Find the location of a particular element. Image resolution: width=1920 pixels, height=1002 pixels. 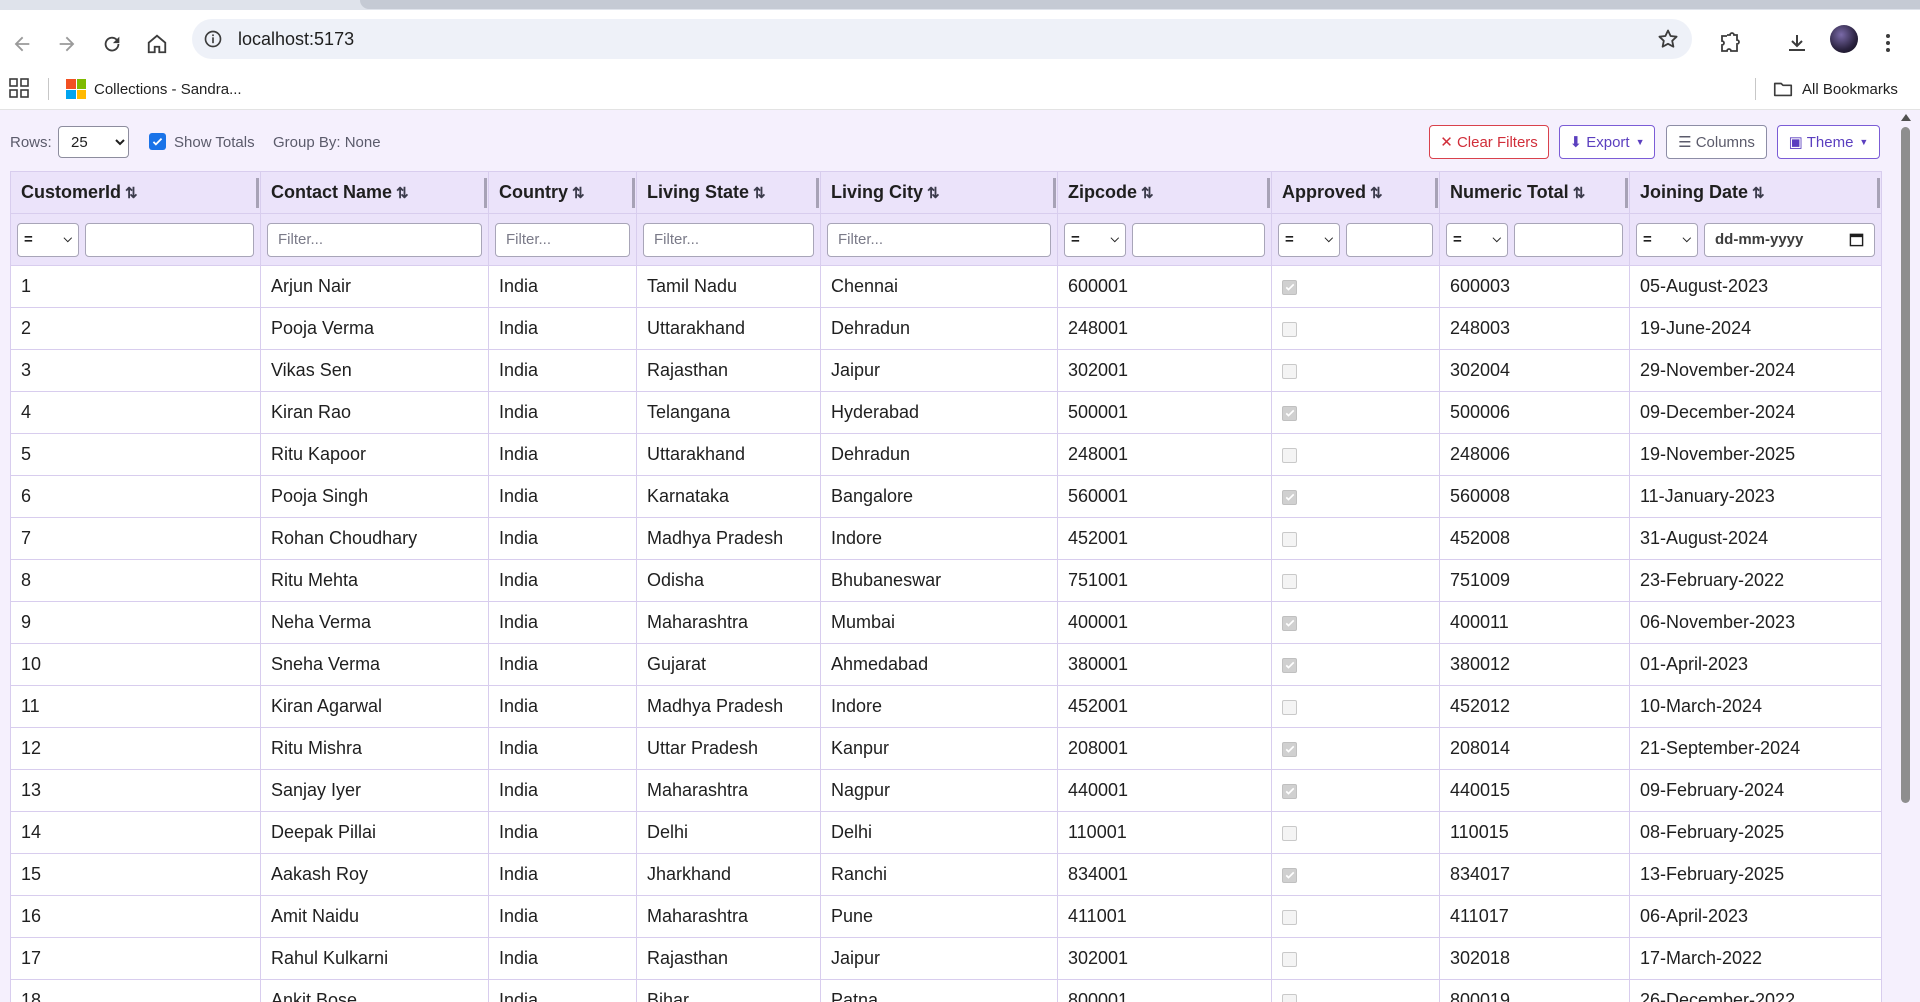

name-cell: Ritu Mehta is located at coordinates (374, 580).